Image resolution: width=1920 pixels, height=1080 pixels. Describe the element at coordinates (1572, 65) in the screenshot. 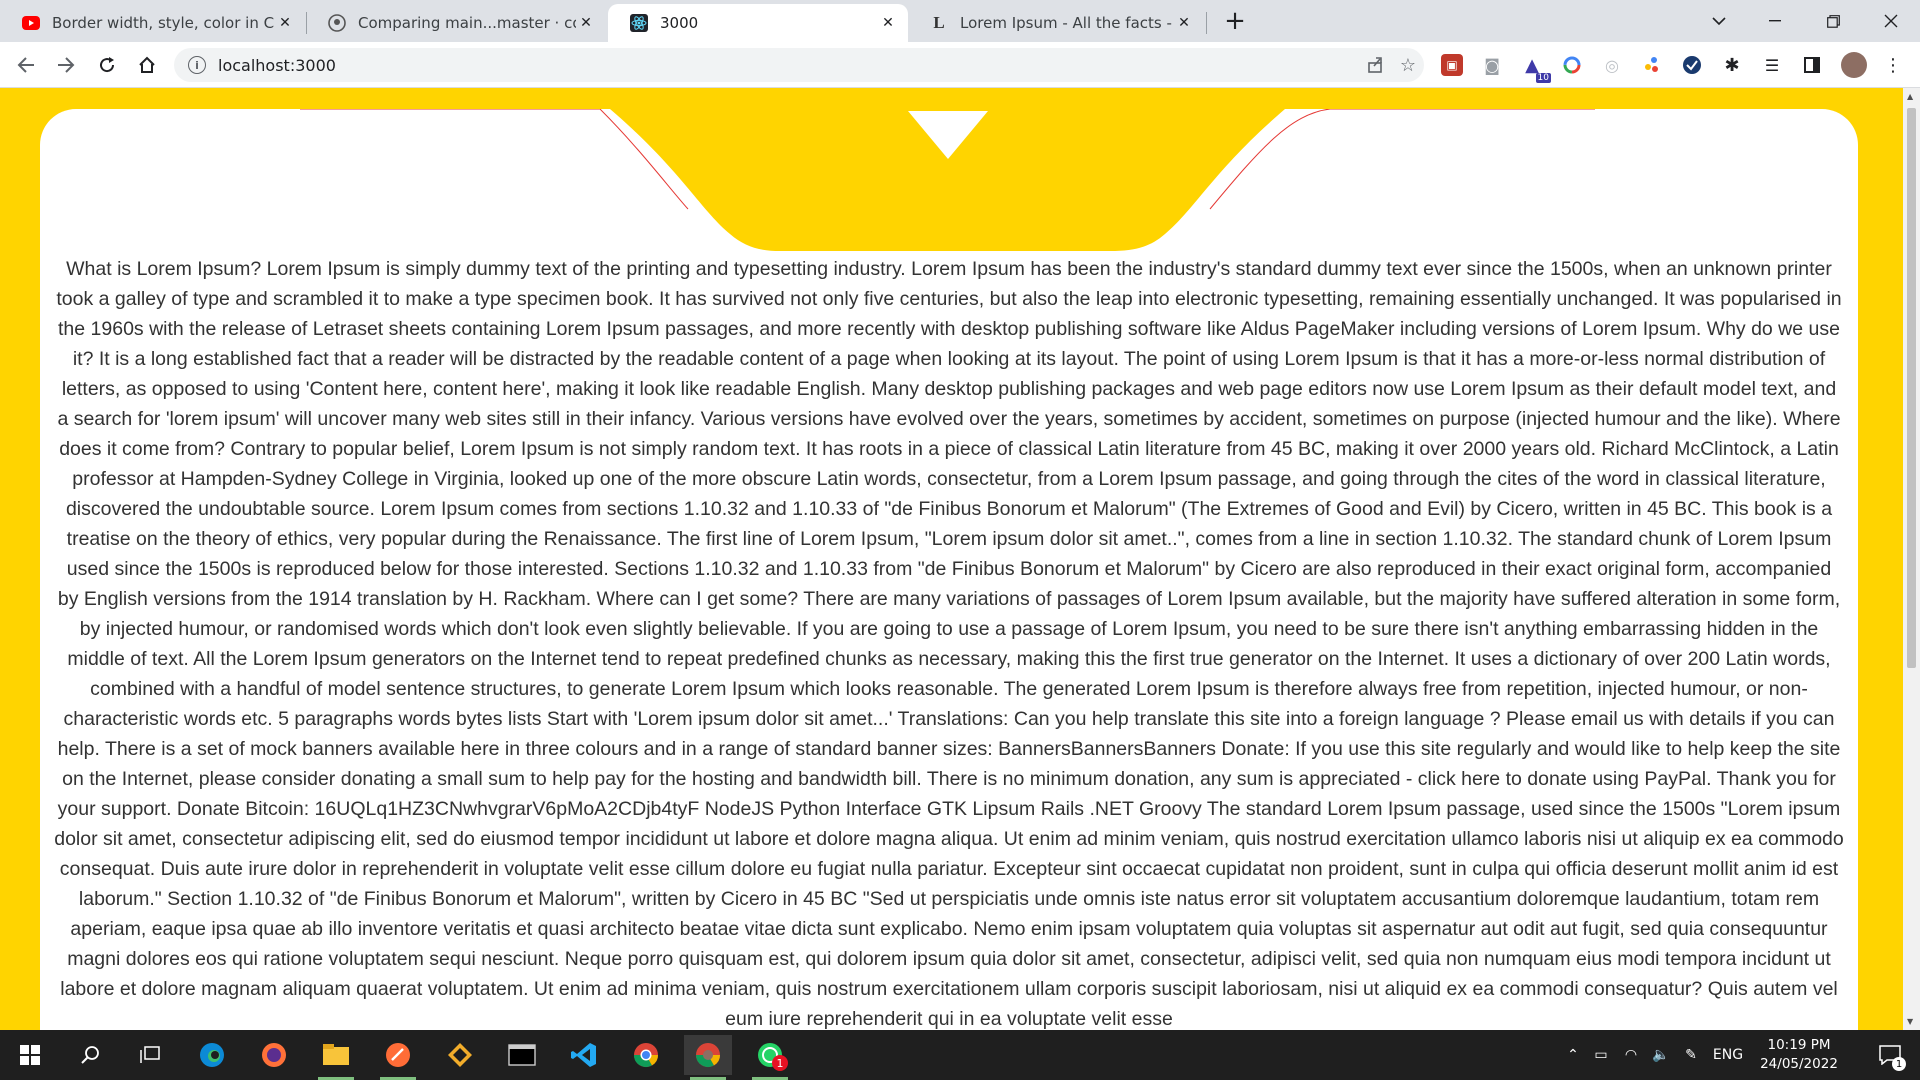

I see `color-ring-extension-icon` at that location.